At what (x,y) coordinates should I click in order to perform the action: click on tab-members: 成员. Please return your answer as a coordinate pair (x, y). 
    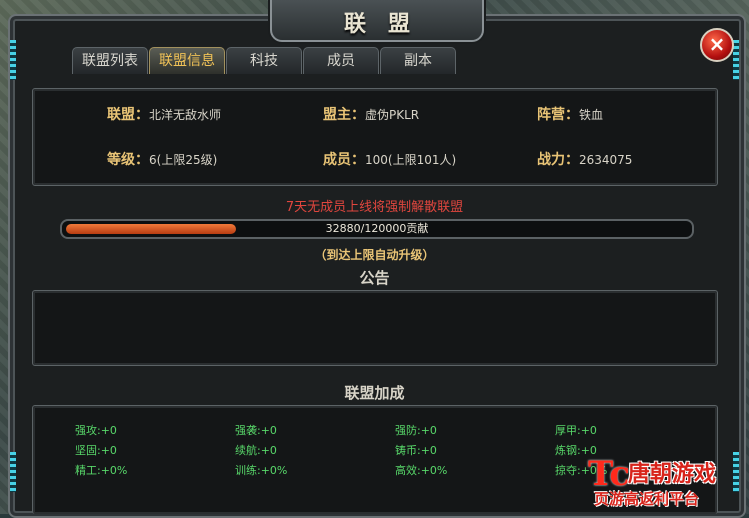
    Looking at the image, I should click on (341, 60).